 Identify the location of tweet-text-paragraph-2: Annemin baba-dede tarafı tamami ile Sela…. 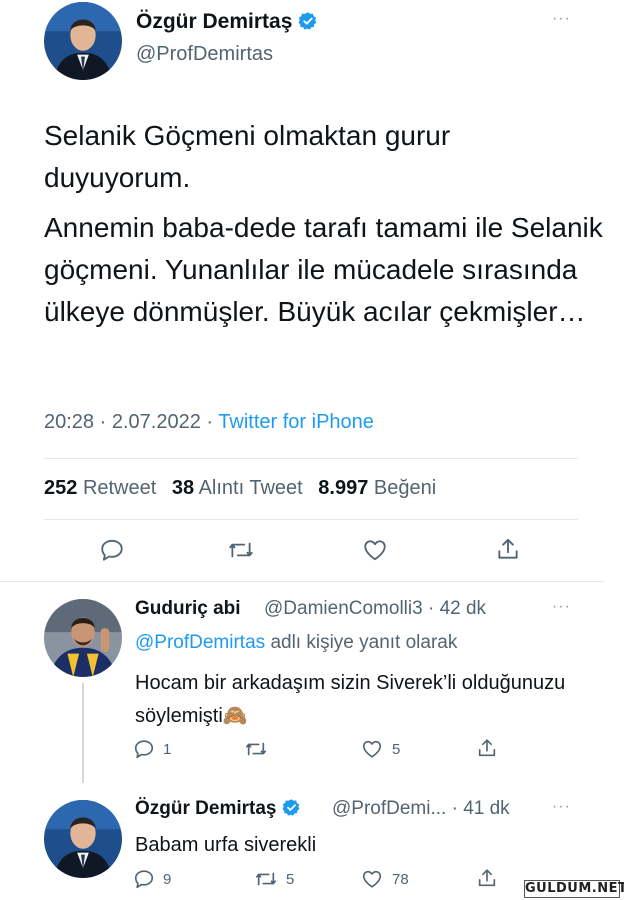
(323, 269).